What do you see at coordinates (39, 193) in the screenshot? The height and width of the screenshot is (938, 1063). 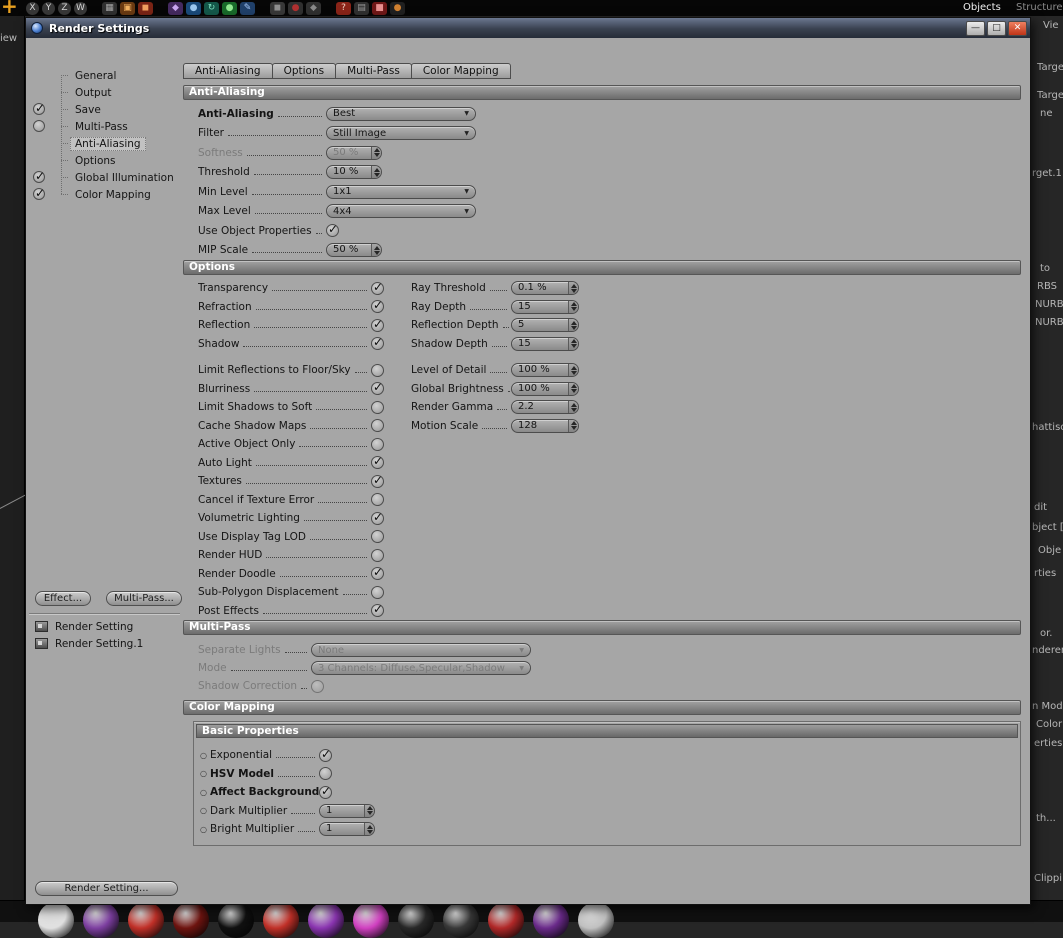 I see `sidebar-checkbox-color-mapping` at bounding box center [39, 193].